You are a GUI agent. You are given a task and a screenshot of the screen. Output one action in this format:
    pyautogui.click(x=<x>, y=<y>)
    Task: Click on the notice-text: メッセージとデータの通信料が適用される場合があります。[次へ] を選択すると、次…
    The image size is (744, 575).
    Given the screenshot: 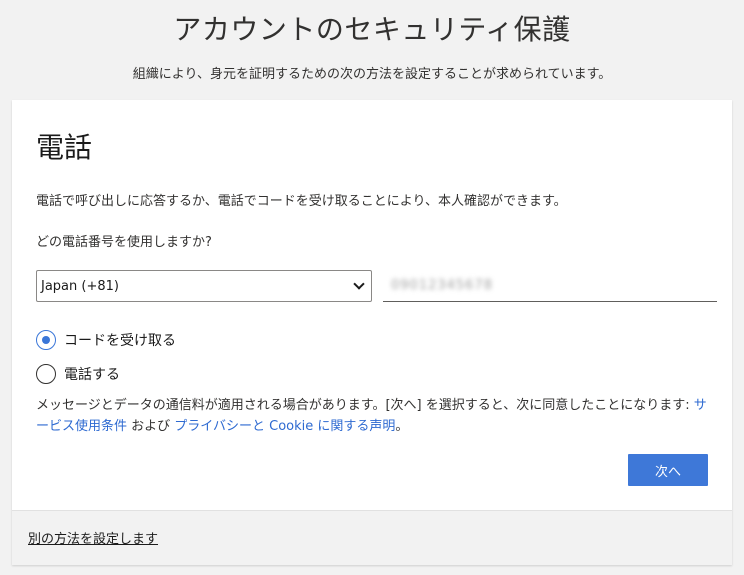 What is the action you would take?
    pyautogui.click(x=365, y=405)
    